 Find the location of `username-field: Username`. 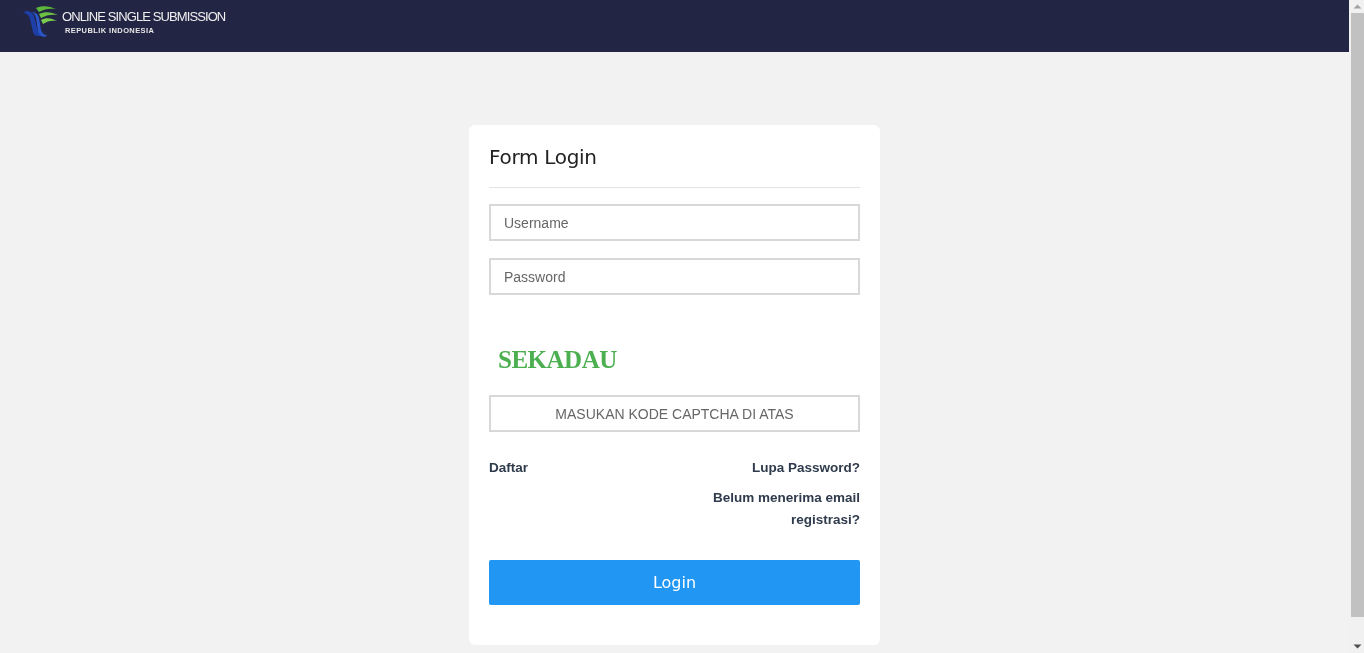

username-field: Username is located at coordinates (674, 222).